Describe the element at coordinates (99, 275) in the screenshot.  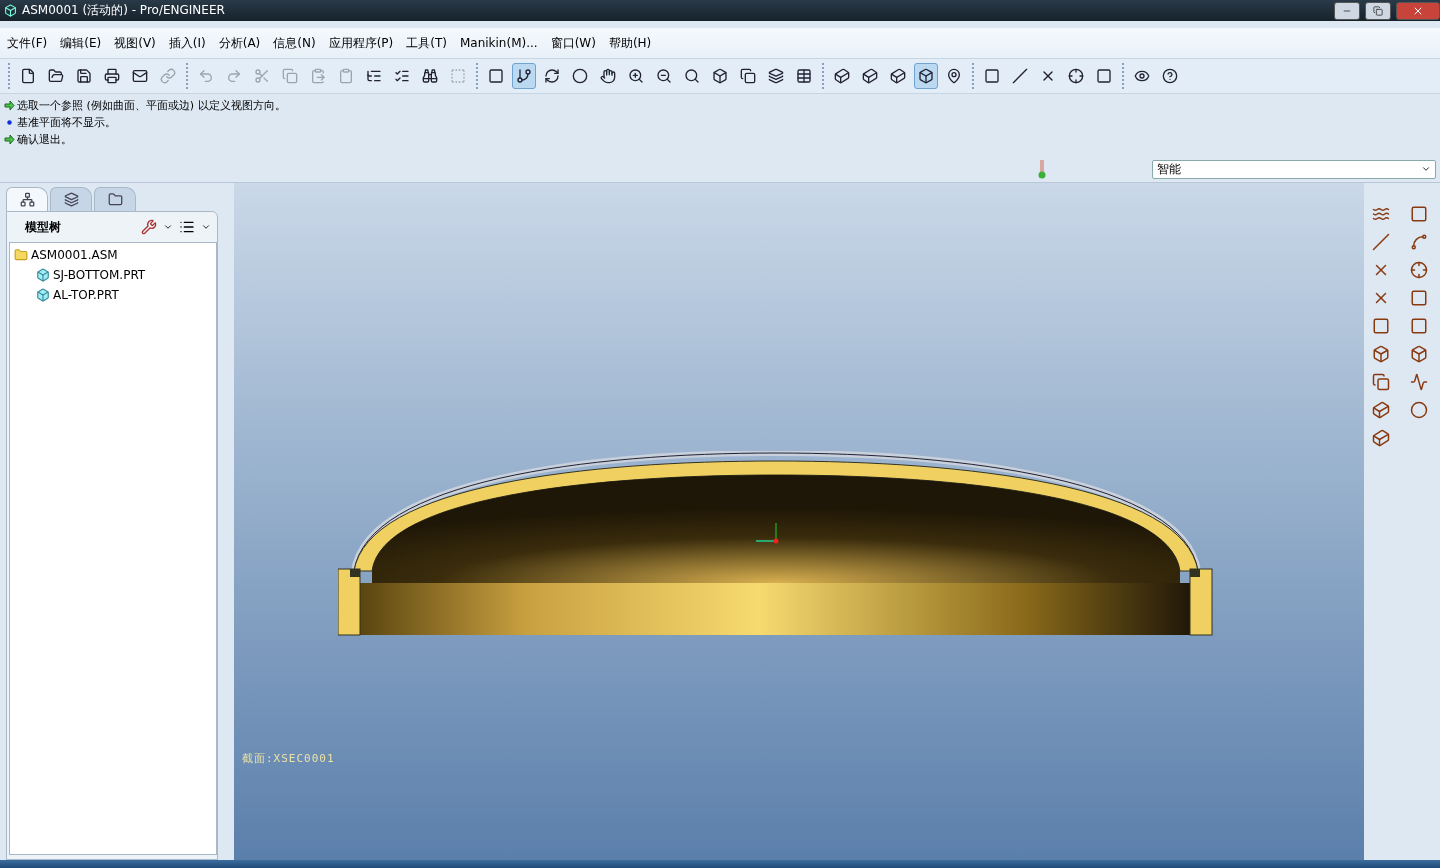
I see `tree-item: SJ-BOTTOM.PRT` at that location.